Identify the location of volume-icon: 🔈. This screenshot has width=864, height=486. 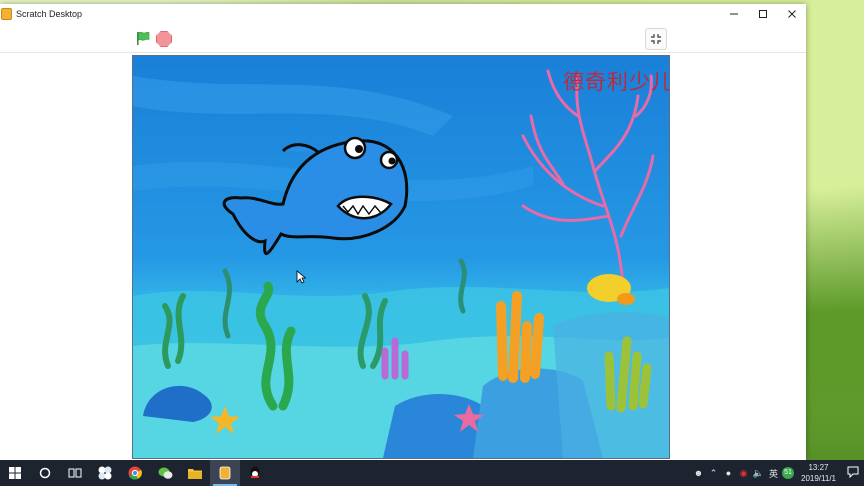
(758, 473).